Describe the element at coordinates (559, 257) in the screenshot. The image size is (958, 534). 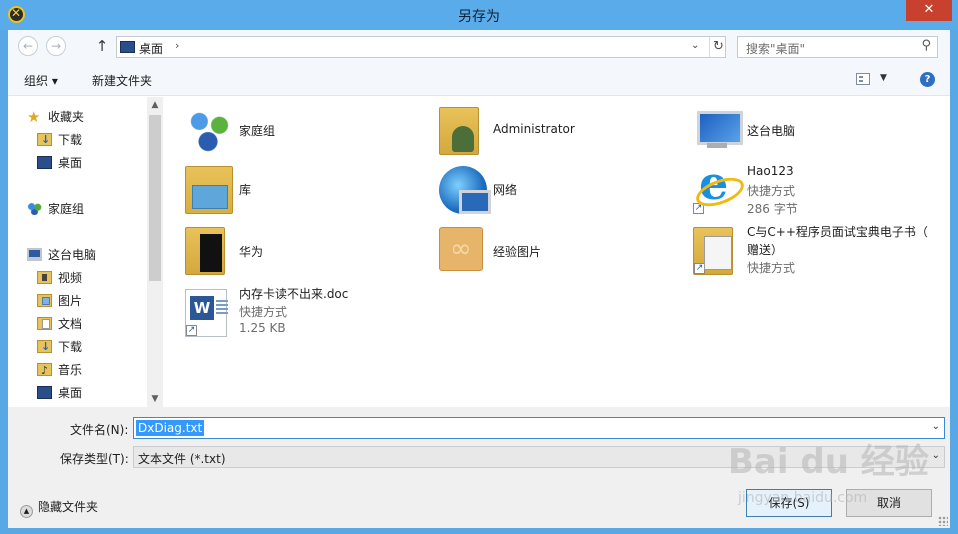
I see `file-item-experience-pictures: 经验图片` at that location.